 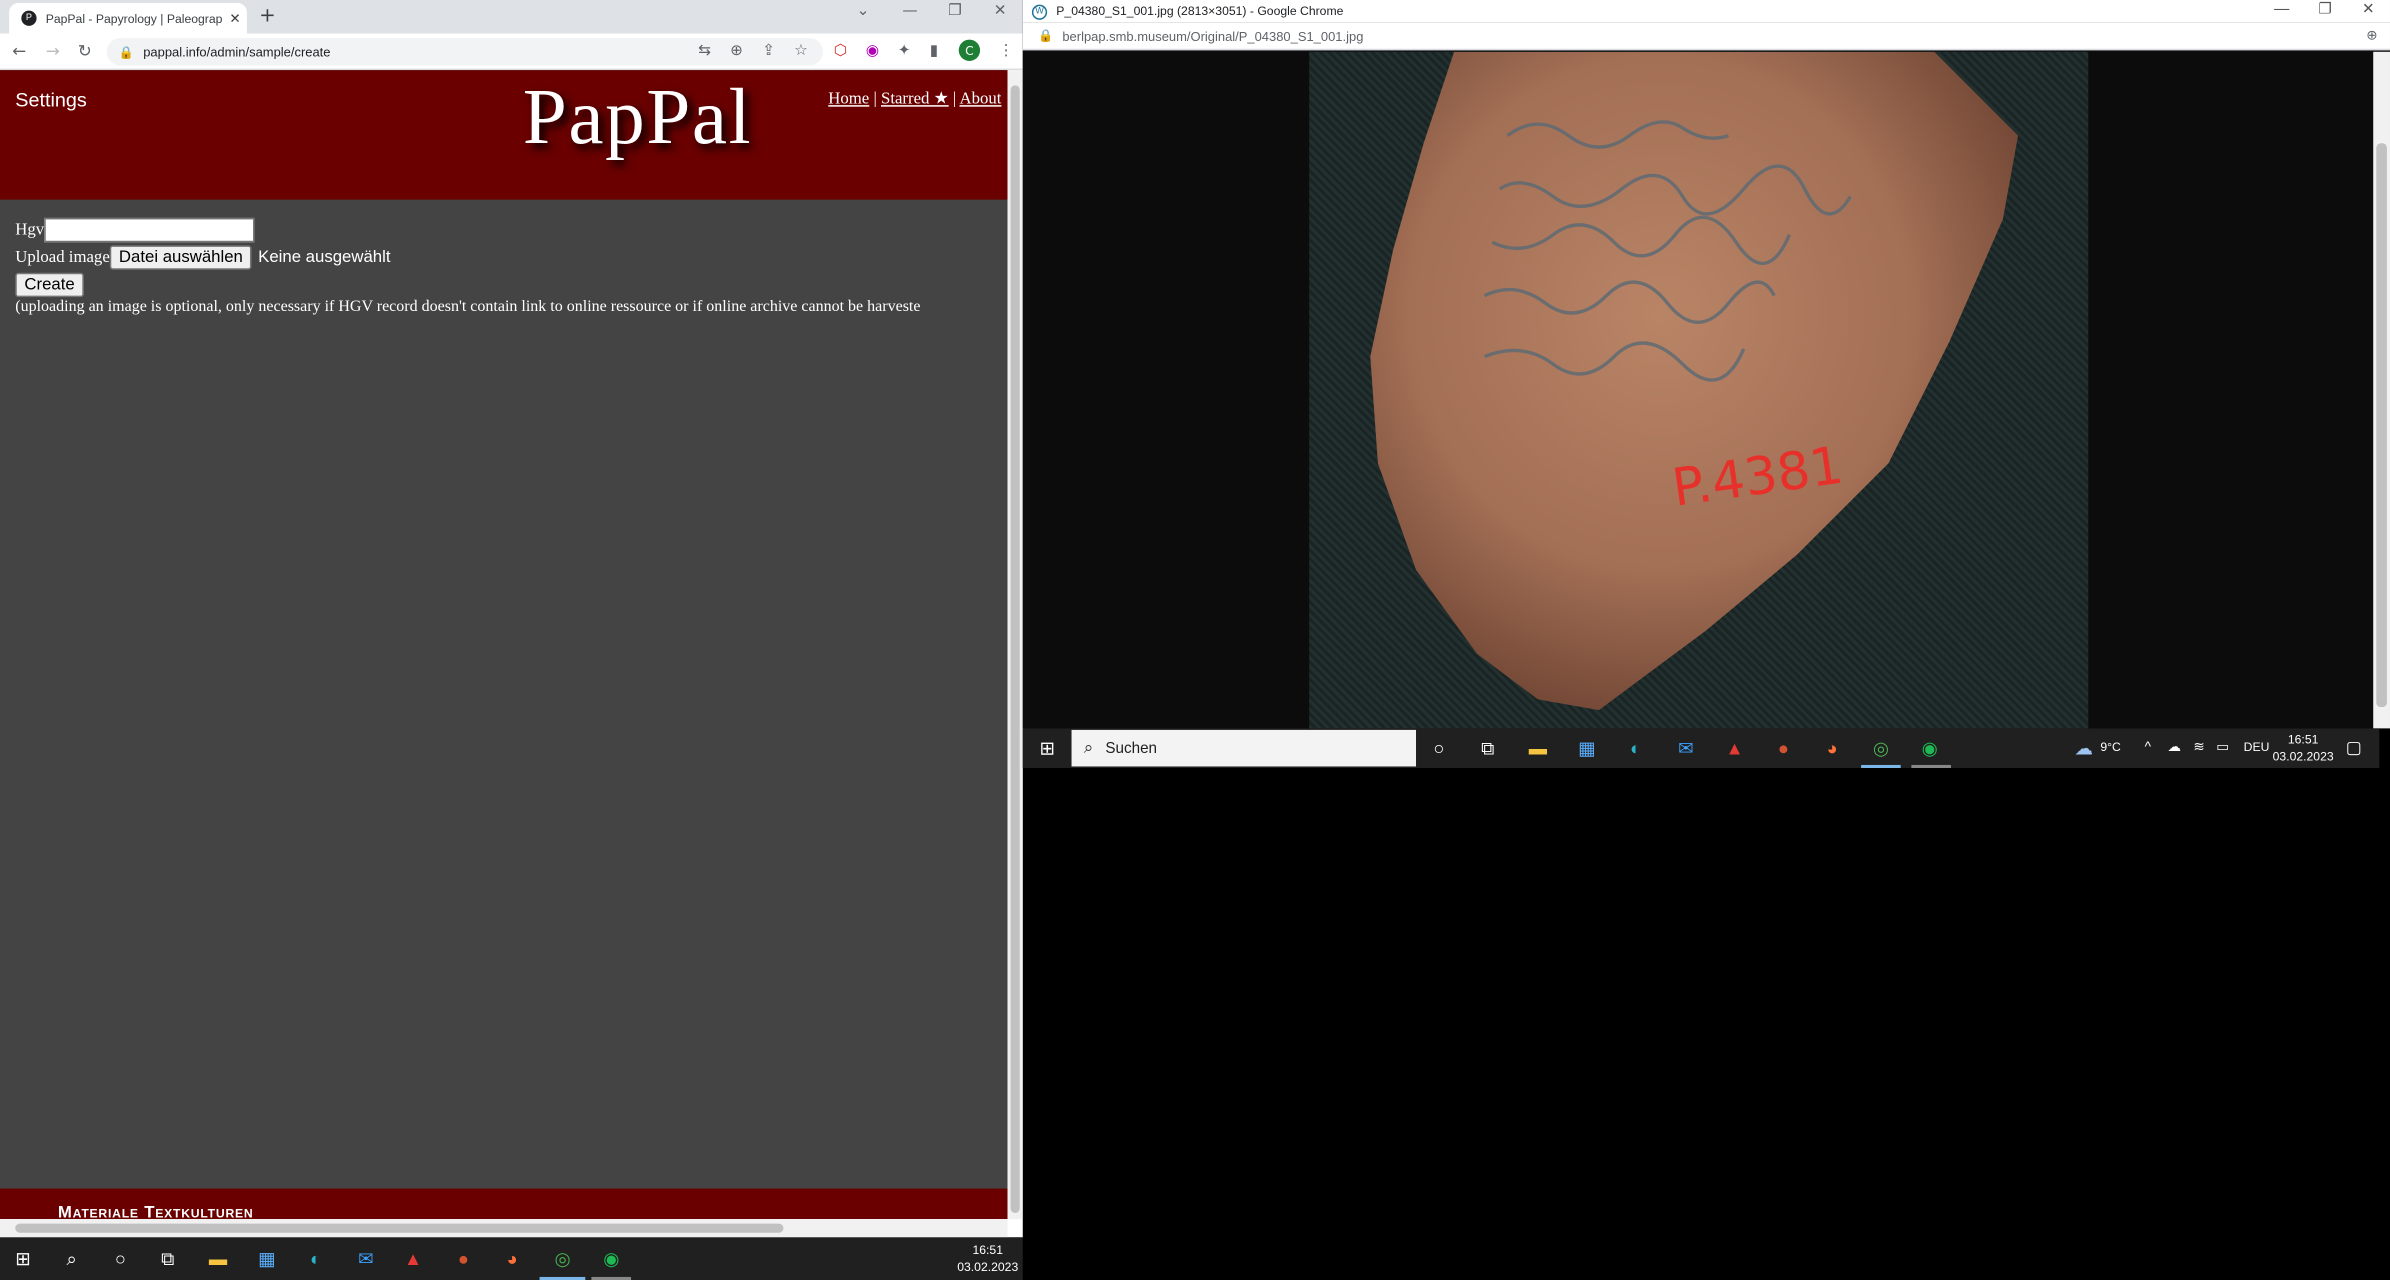 What do you see at coordinates (134, 18) in the screenshot?
I see `tab-title: PapPal - Papyrology | Paleograph` at bounding box center [134, 18].